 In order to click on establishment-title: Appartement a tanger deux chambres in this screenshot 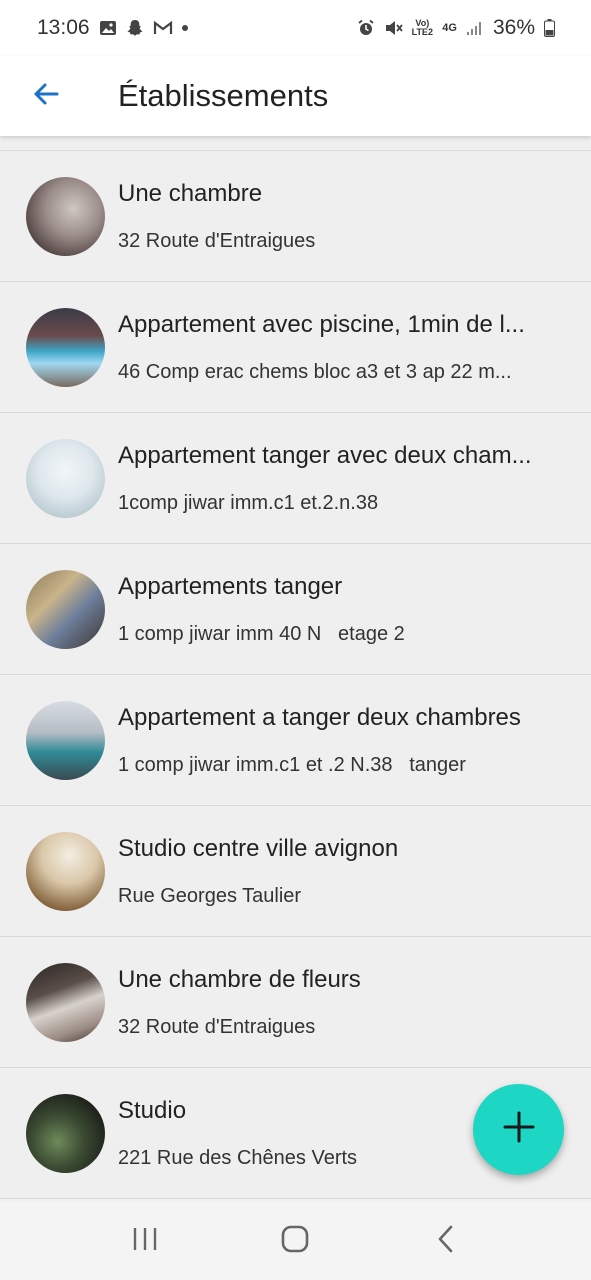, I will do `click(319, 717)`.